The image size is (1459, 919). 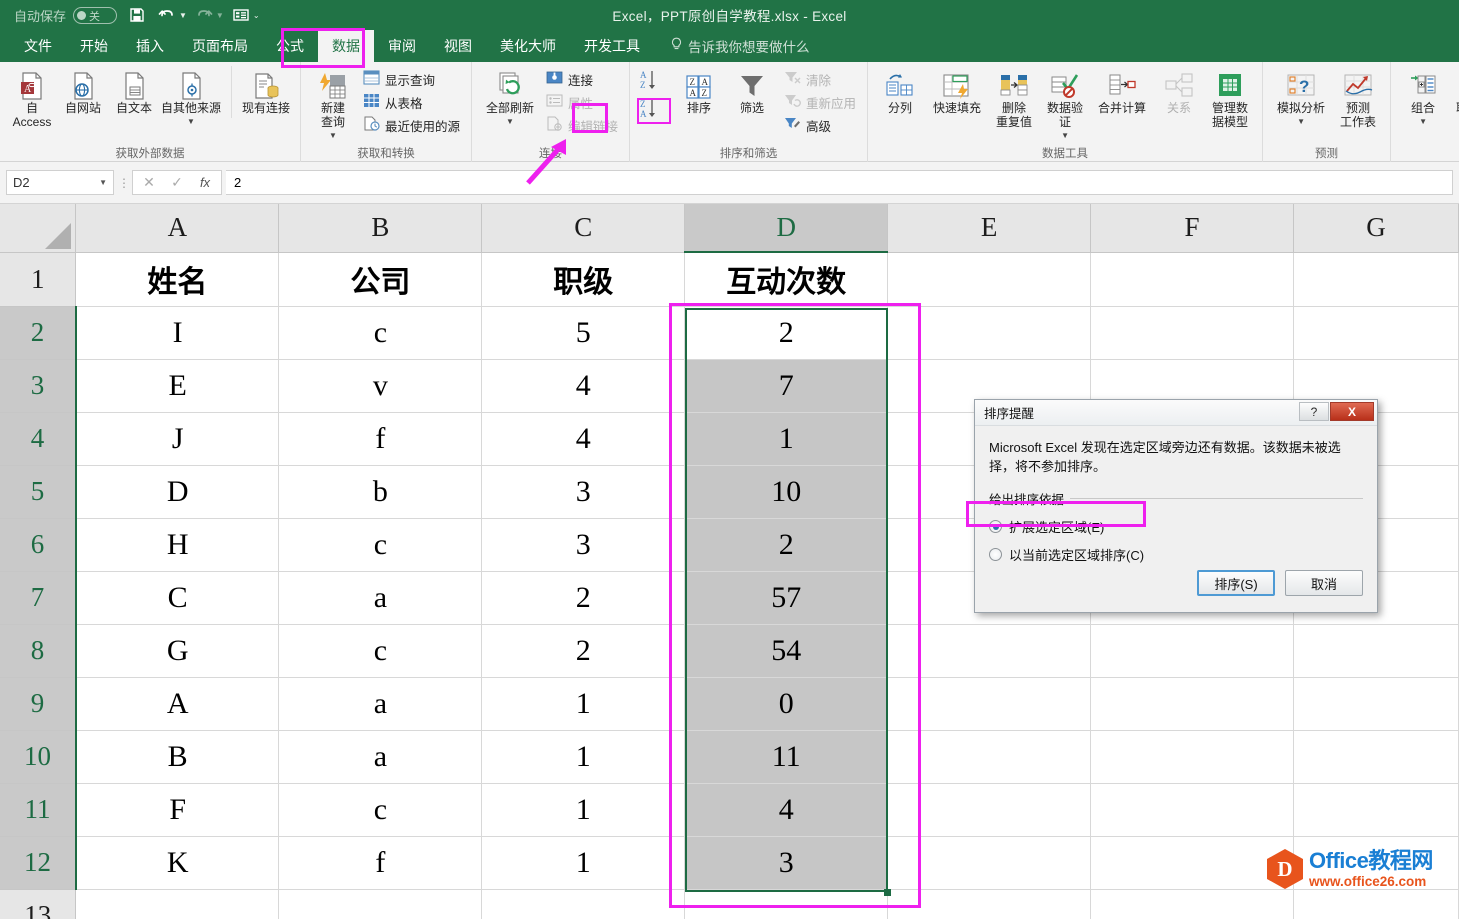 I want to click on row-header-1: 1, so click(x=38, y=279).